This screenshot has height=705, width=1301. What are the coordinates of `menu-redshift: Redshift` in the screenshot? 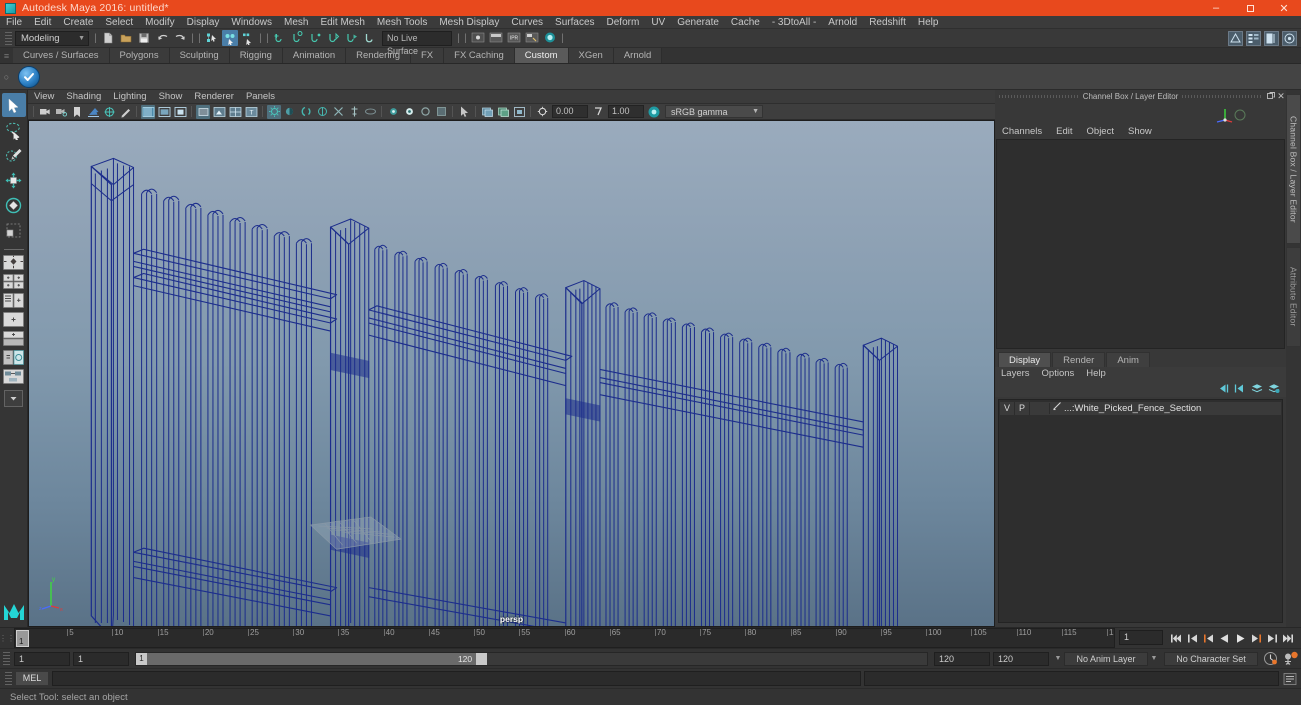 It's located at (887, 22).